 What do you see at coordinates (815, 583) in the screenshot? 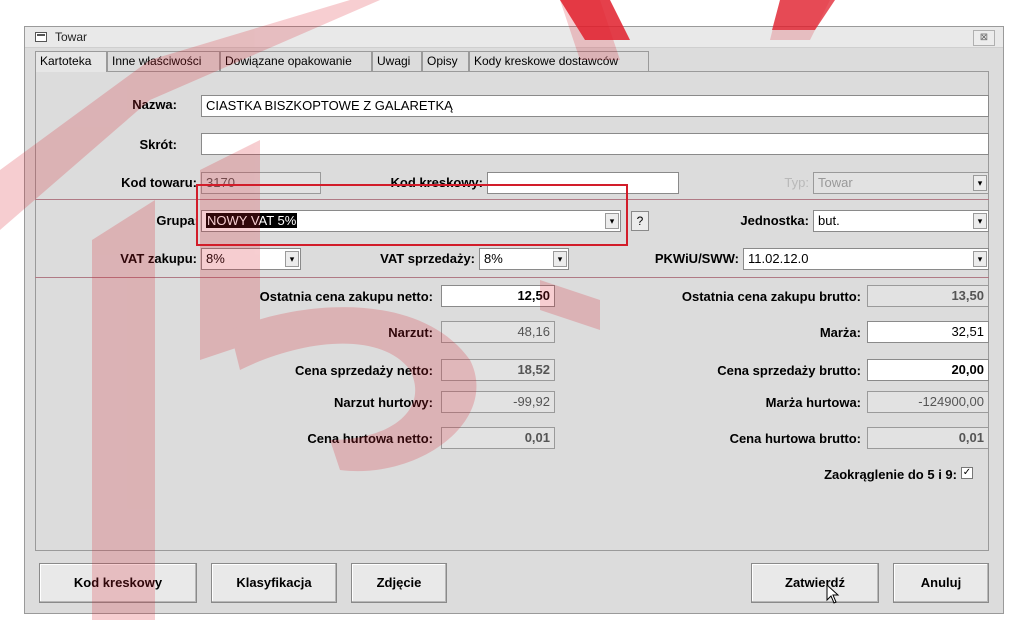
I see `zatwierdz-button: Zatwierdź` at bounding box center [815, 583].